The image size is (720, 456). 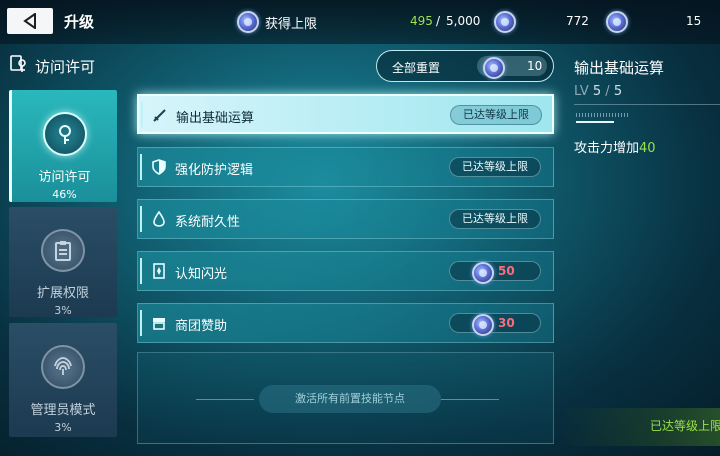 I want to click on max-level-status: 已达等级上限, so click(x=685, y=426).